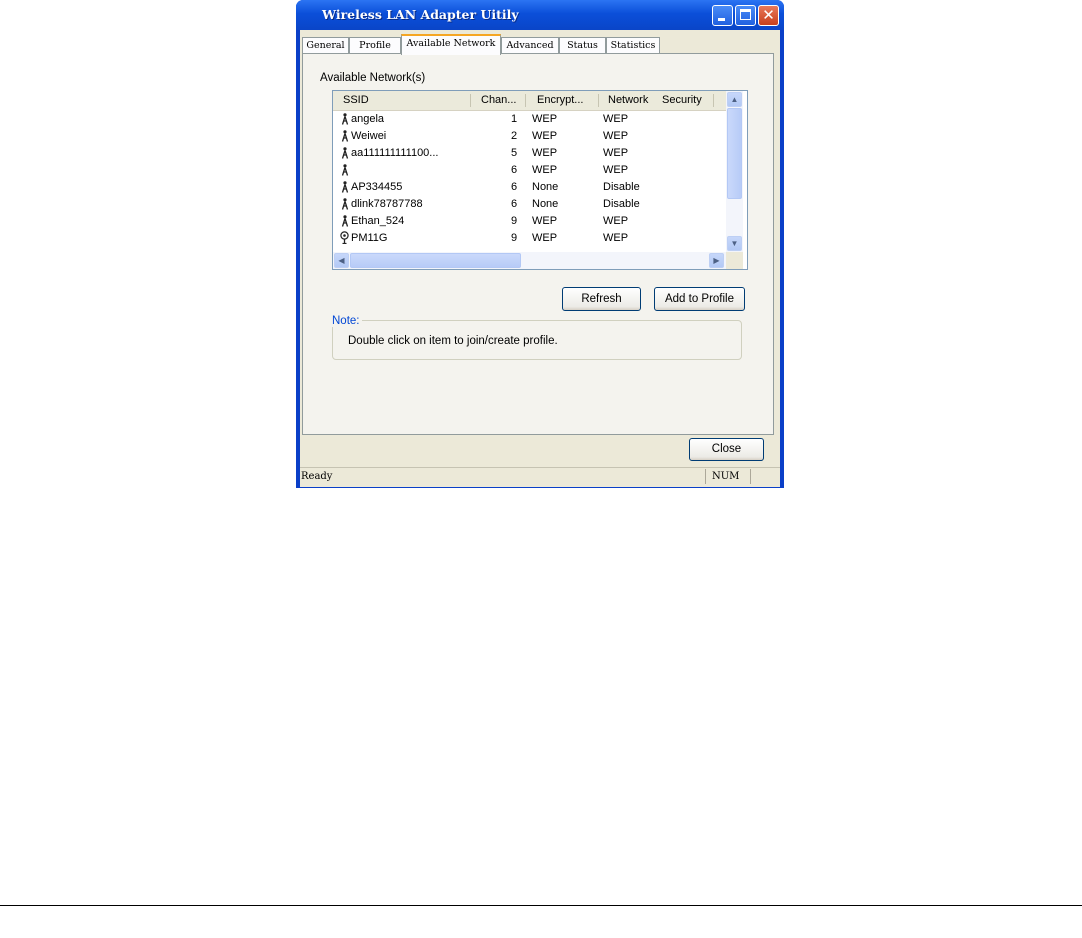 The height and width of the screenshot is (938, 1082). Describe the element at coordinates (368, 119) in the screenshot. I see `row-ssid: angela` at that location.